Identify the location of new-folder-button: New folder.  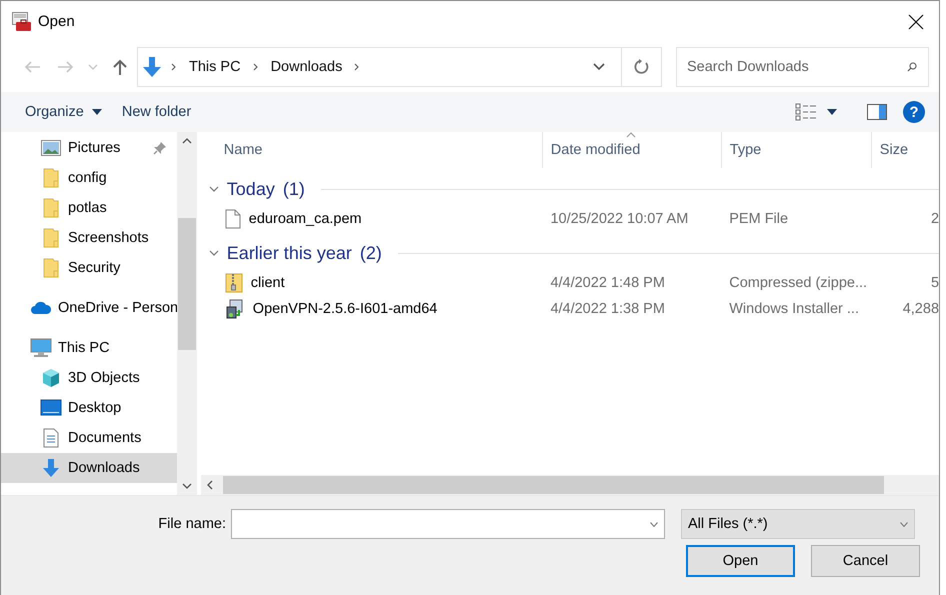
(157, 112).